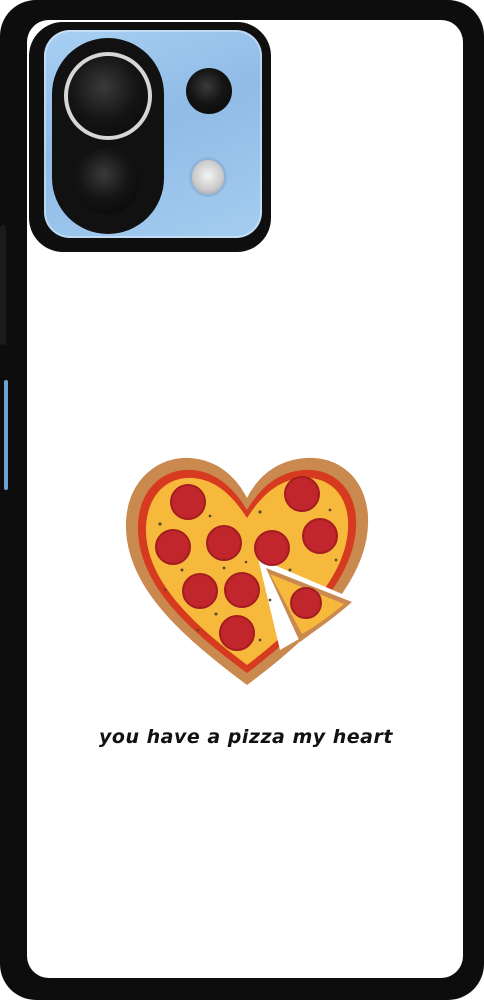  I want to click on caption-text: you have a pizza my heart, so click(246, 737).